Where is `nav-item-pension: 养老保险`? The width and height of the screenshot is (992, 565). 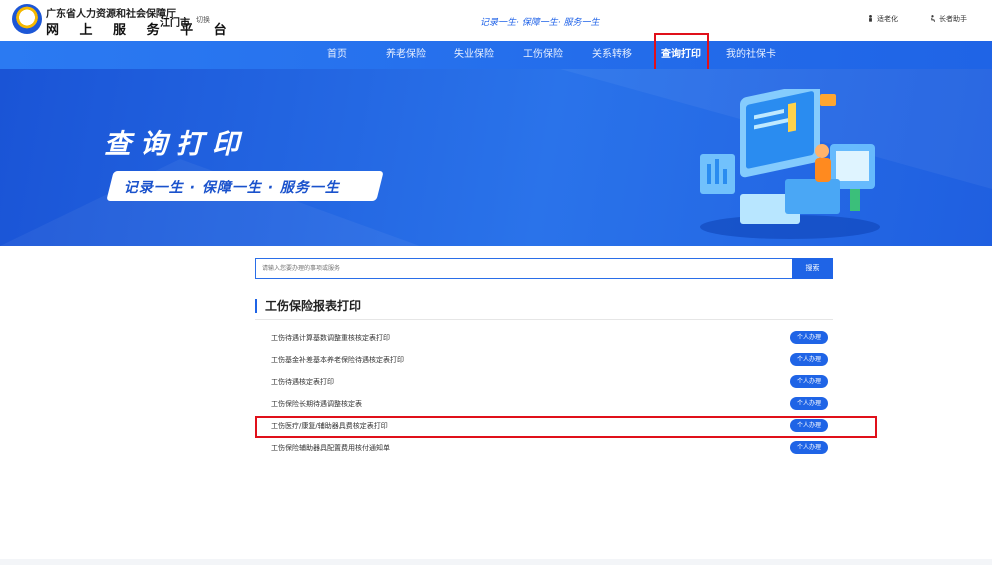
nav-item-pension: 养老保险 is located at coordinates (406, 55).